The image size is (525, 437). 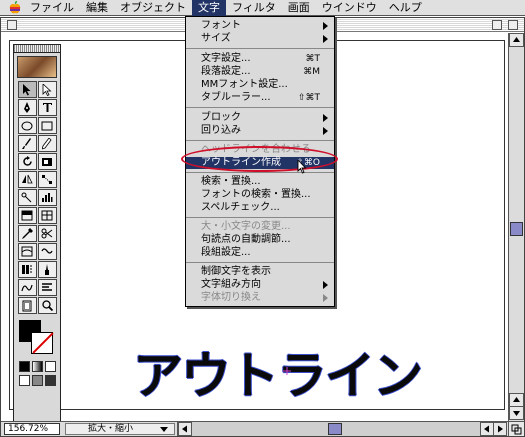 I want to click on color-mode-button, so click(x=24, y=366).